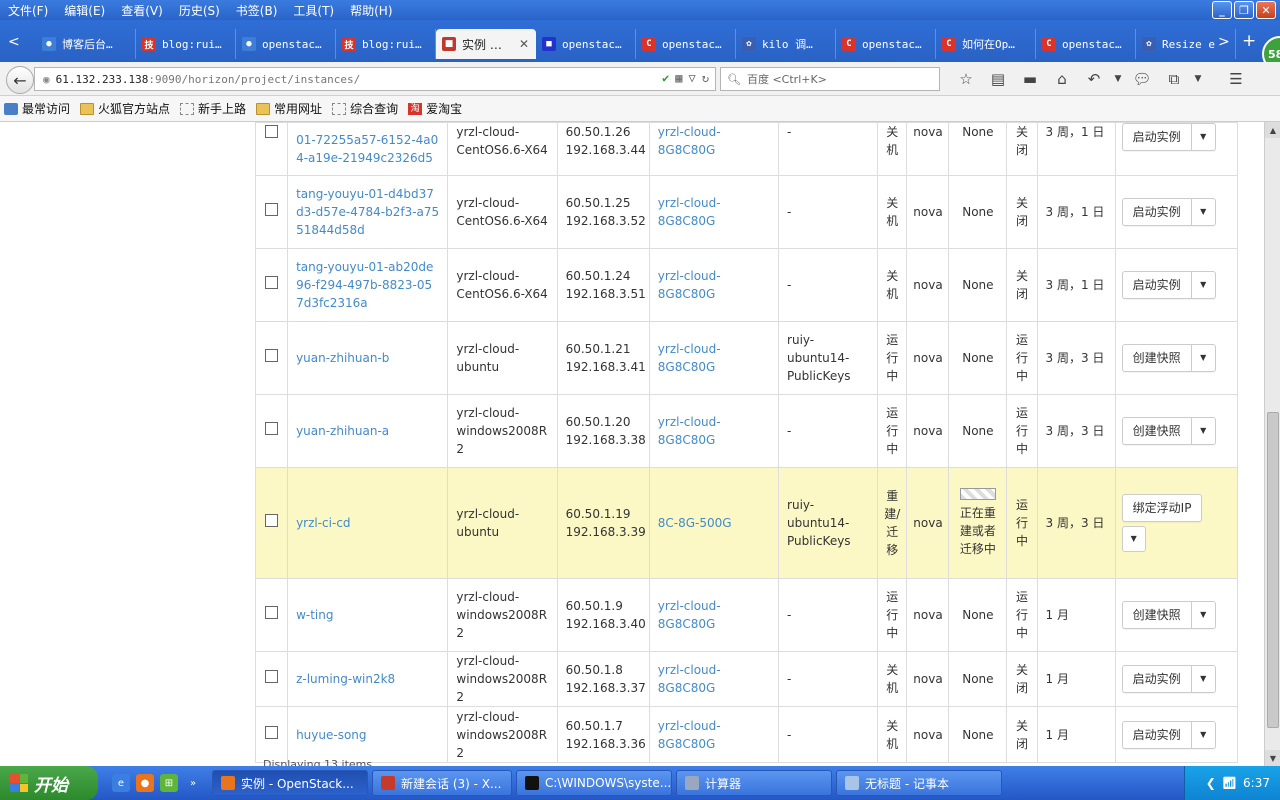 This screenshot has height=800, width=1280. I want to click on instance-name-link: huyue-song, so click(331, 735).